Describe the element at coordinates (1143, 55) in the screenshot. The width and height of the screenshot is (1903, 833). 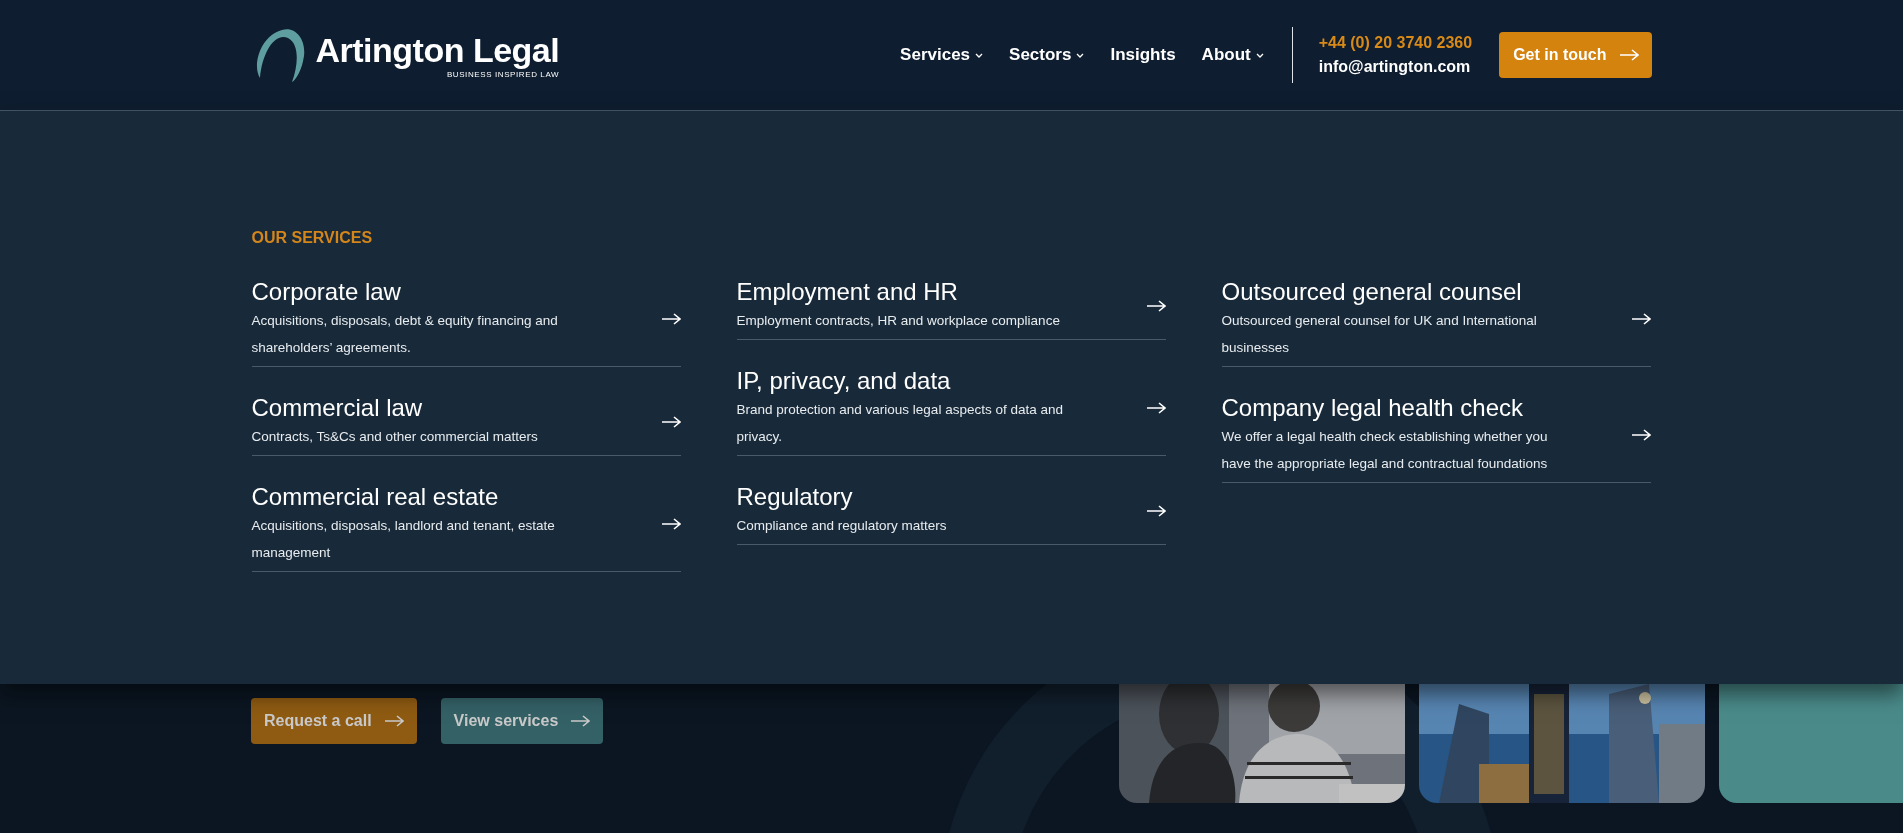
I see `nav-link: Insights` at that location.